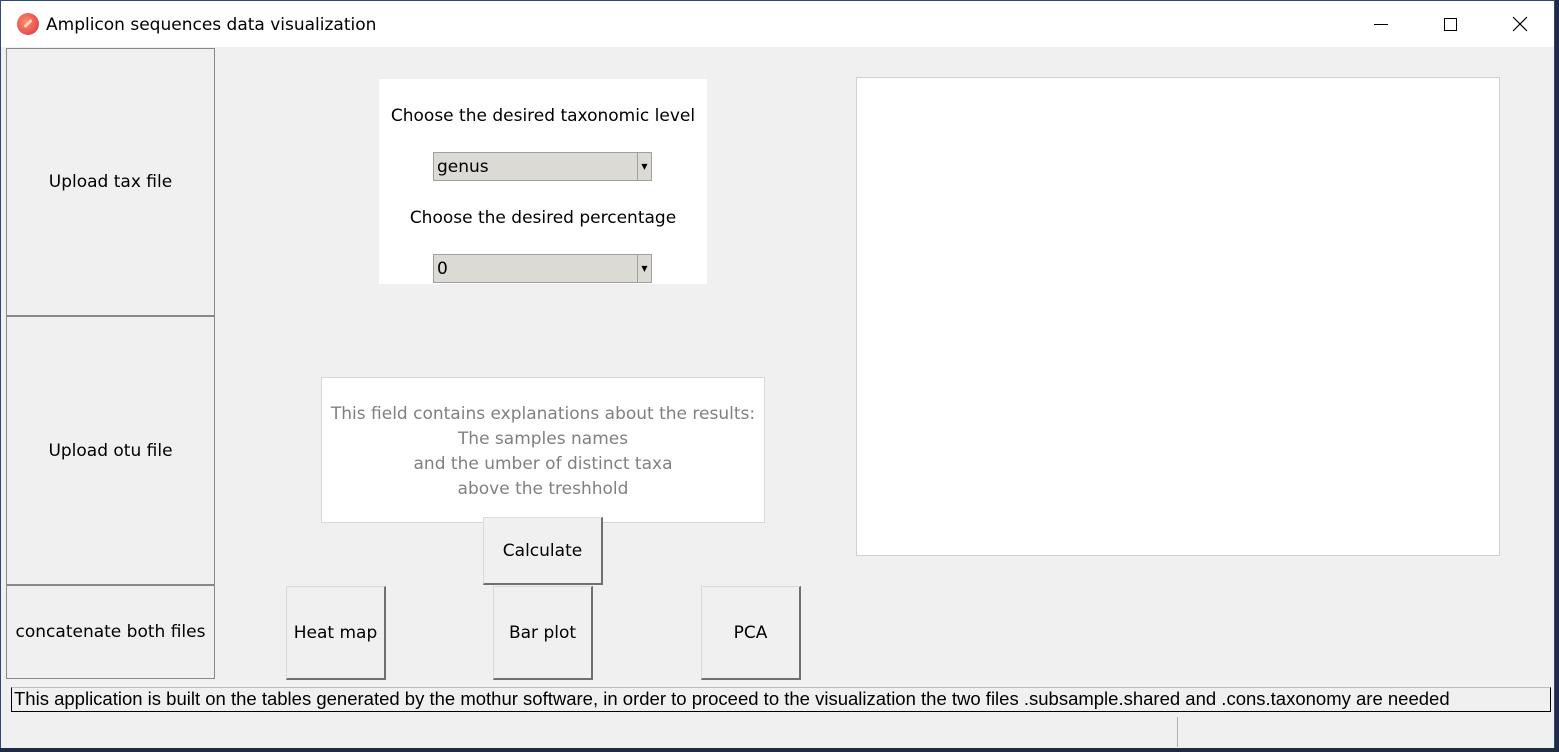 This screenshot has height=752, width=1559. Describe the element at coordinates (777, 24) in the screenshot. I see `title-bar: Amplicon sequences data visualization` at that location.